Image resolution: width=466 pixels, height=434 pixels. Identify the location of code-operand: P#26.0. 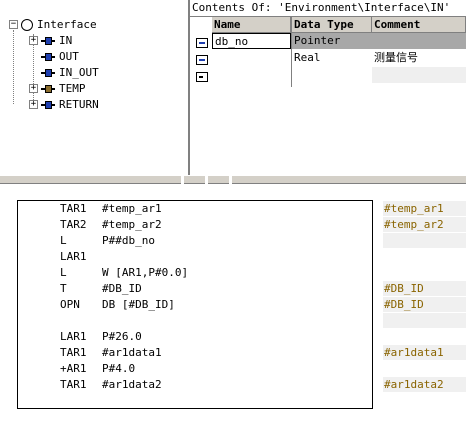
(122, 336).